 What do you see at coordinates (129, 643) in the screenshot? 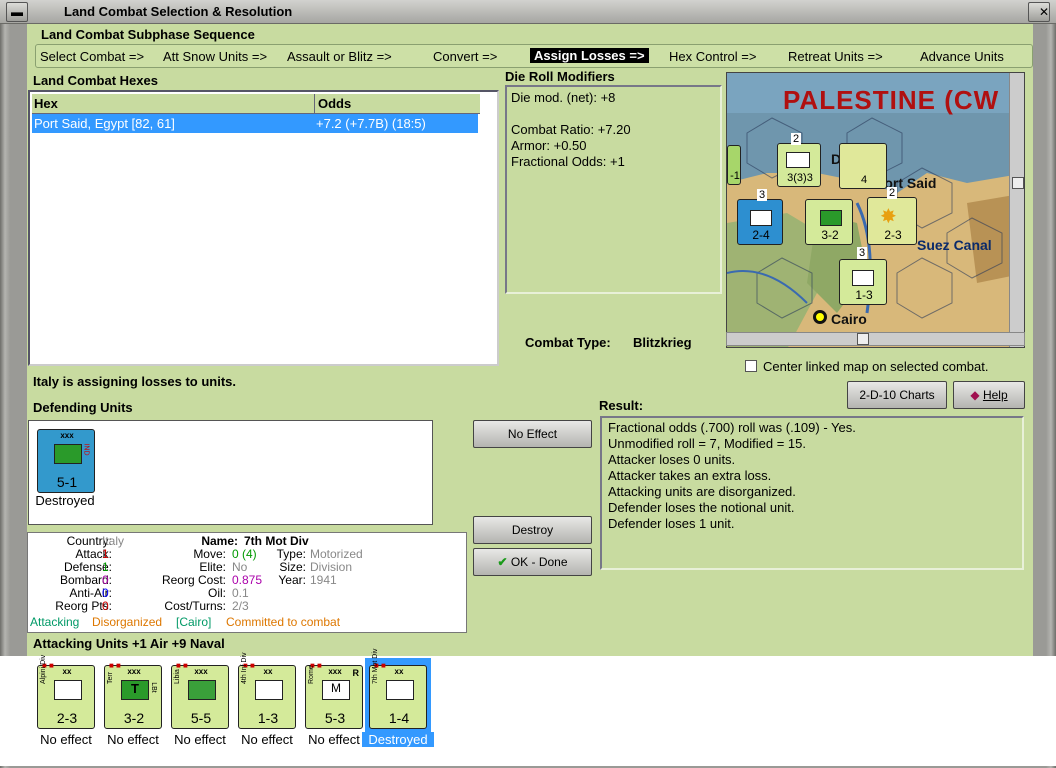
I see `attacking-title: Attacking Units +1 Air +9 Naval` at bounding box center [129, 643].